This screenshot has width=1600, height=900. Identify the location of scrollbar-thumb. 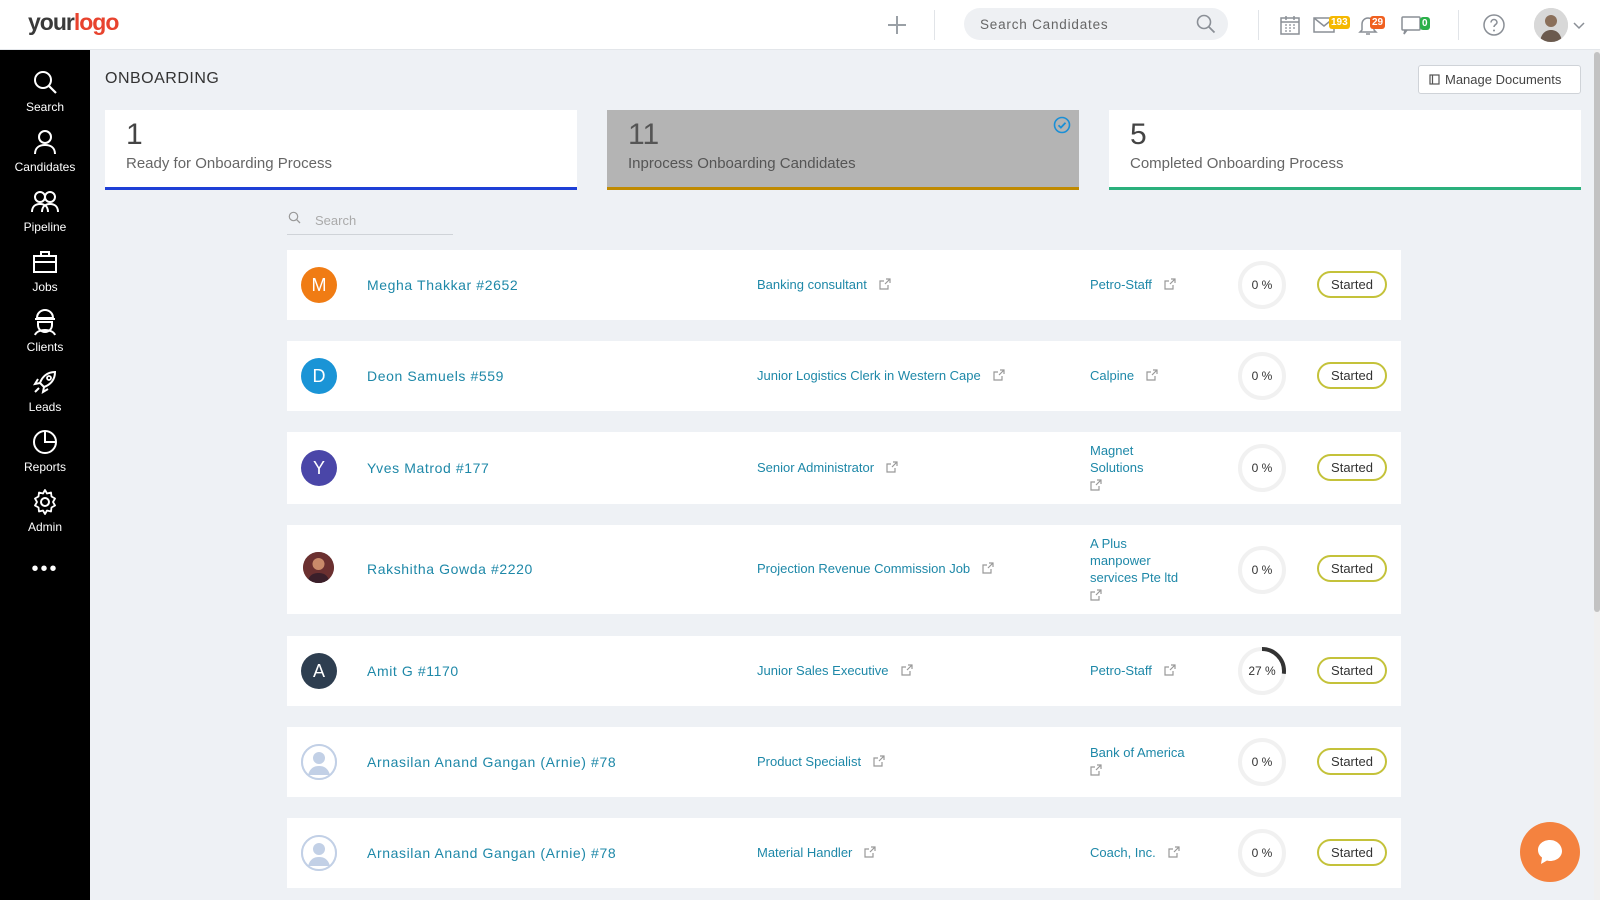
(1597, 332).